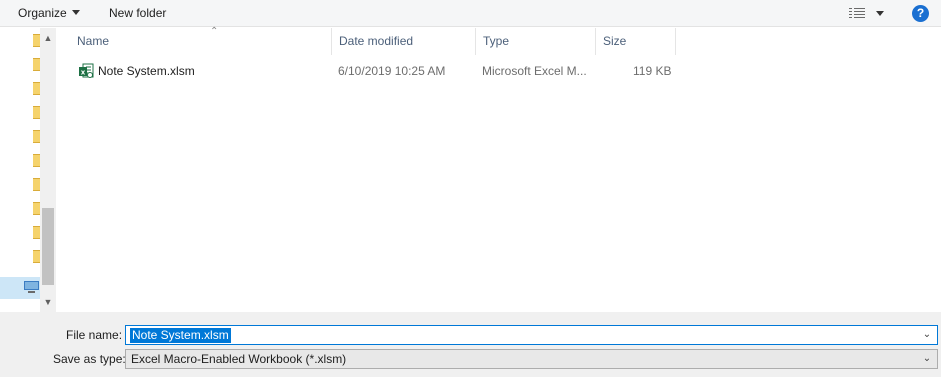 The width and height of the screenshot is (941, 377). I want to click on scroll-up-icon: ▲, so click(48, 38).